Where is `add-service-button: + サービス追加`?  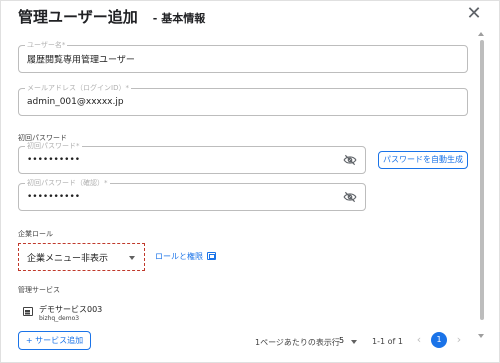 add-service-button: + サービス追加 is located at coordinates (54, 340).